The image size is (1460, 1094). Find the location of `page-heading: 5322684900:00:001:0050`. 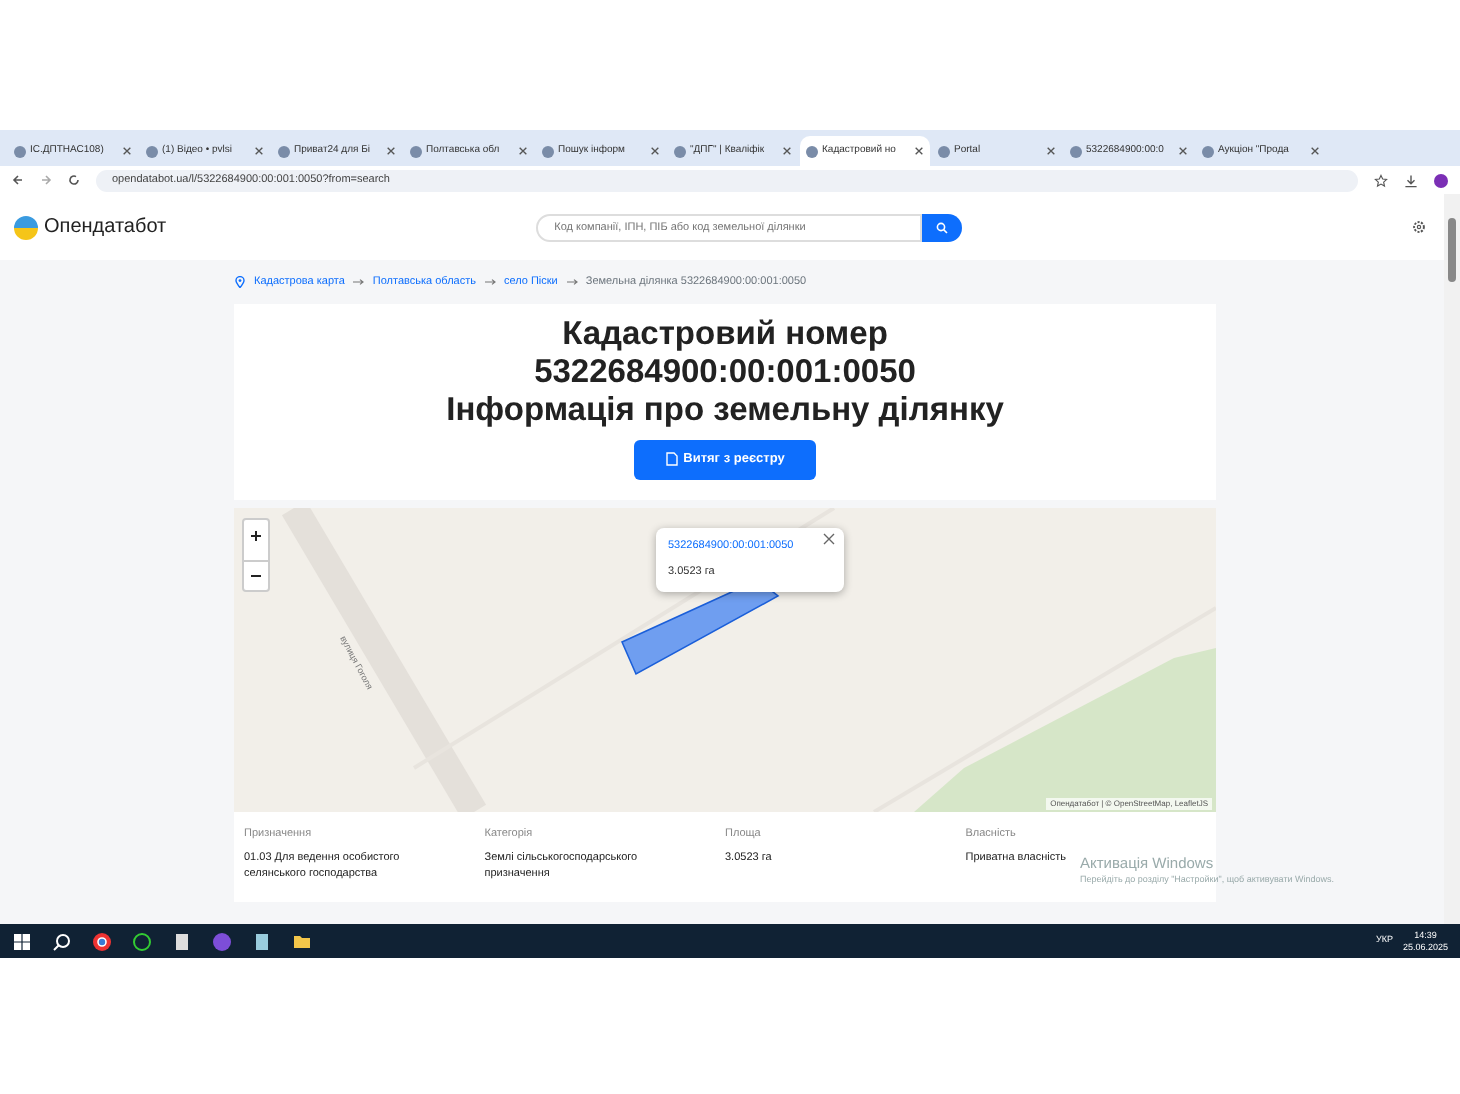

page-heading: 5322684900:00:001:0050 is located at coordinates (725, 373).